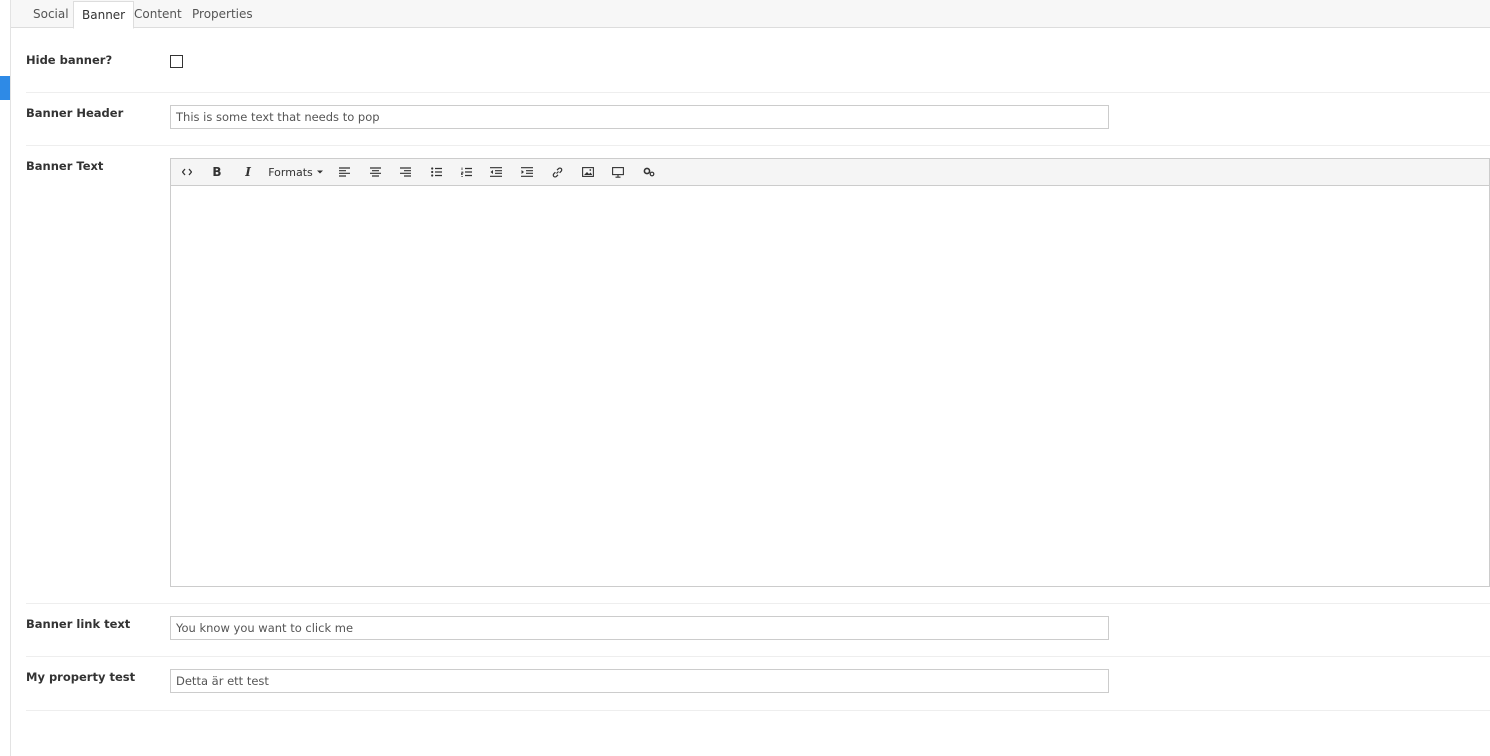 This screenshot has height=756, width=1490. I want to click on tab-content: Content, so click(158, 14).